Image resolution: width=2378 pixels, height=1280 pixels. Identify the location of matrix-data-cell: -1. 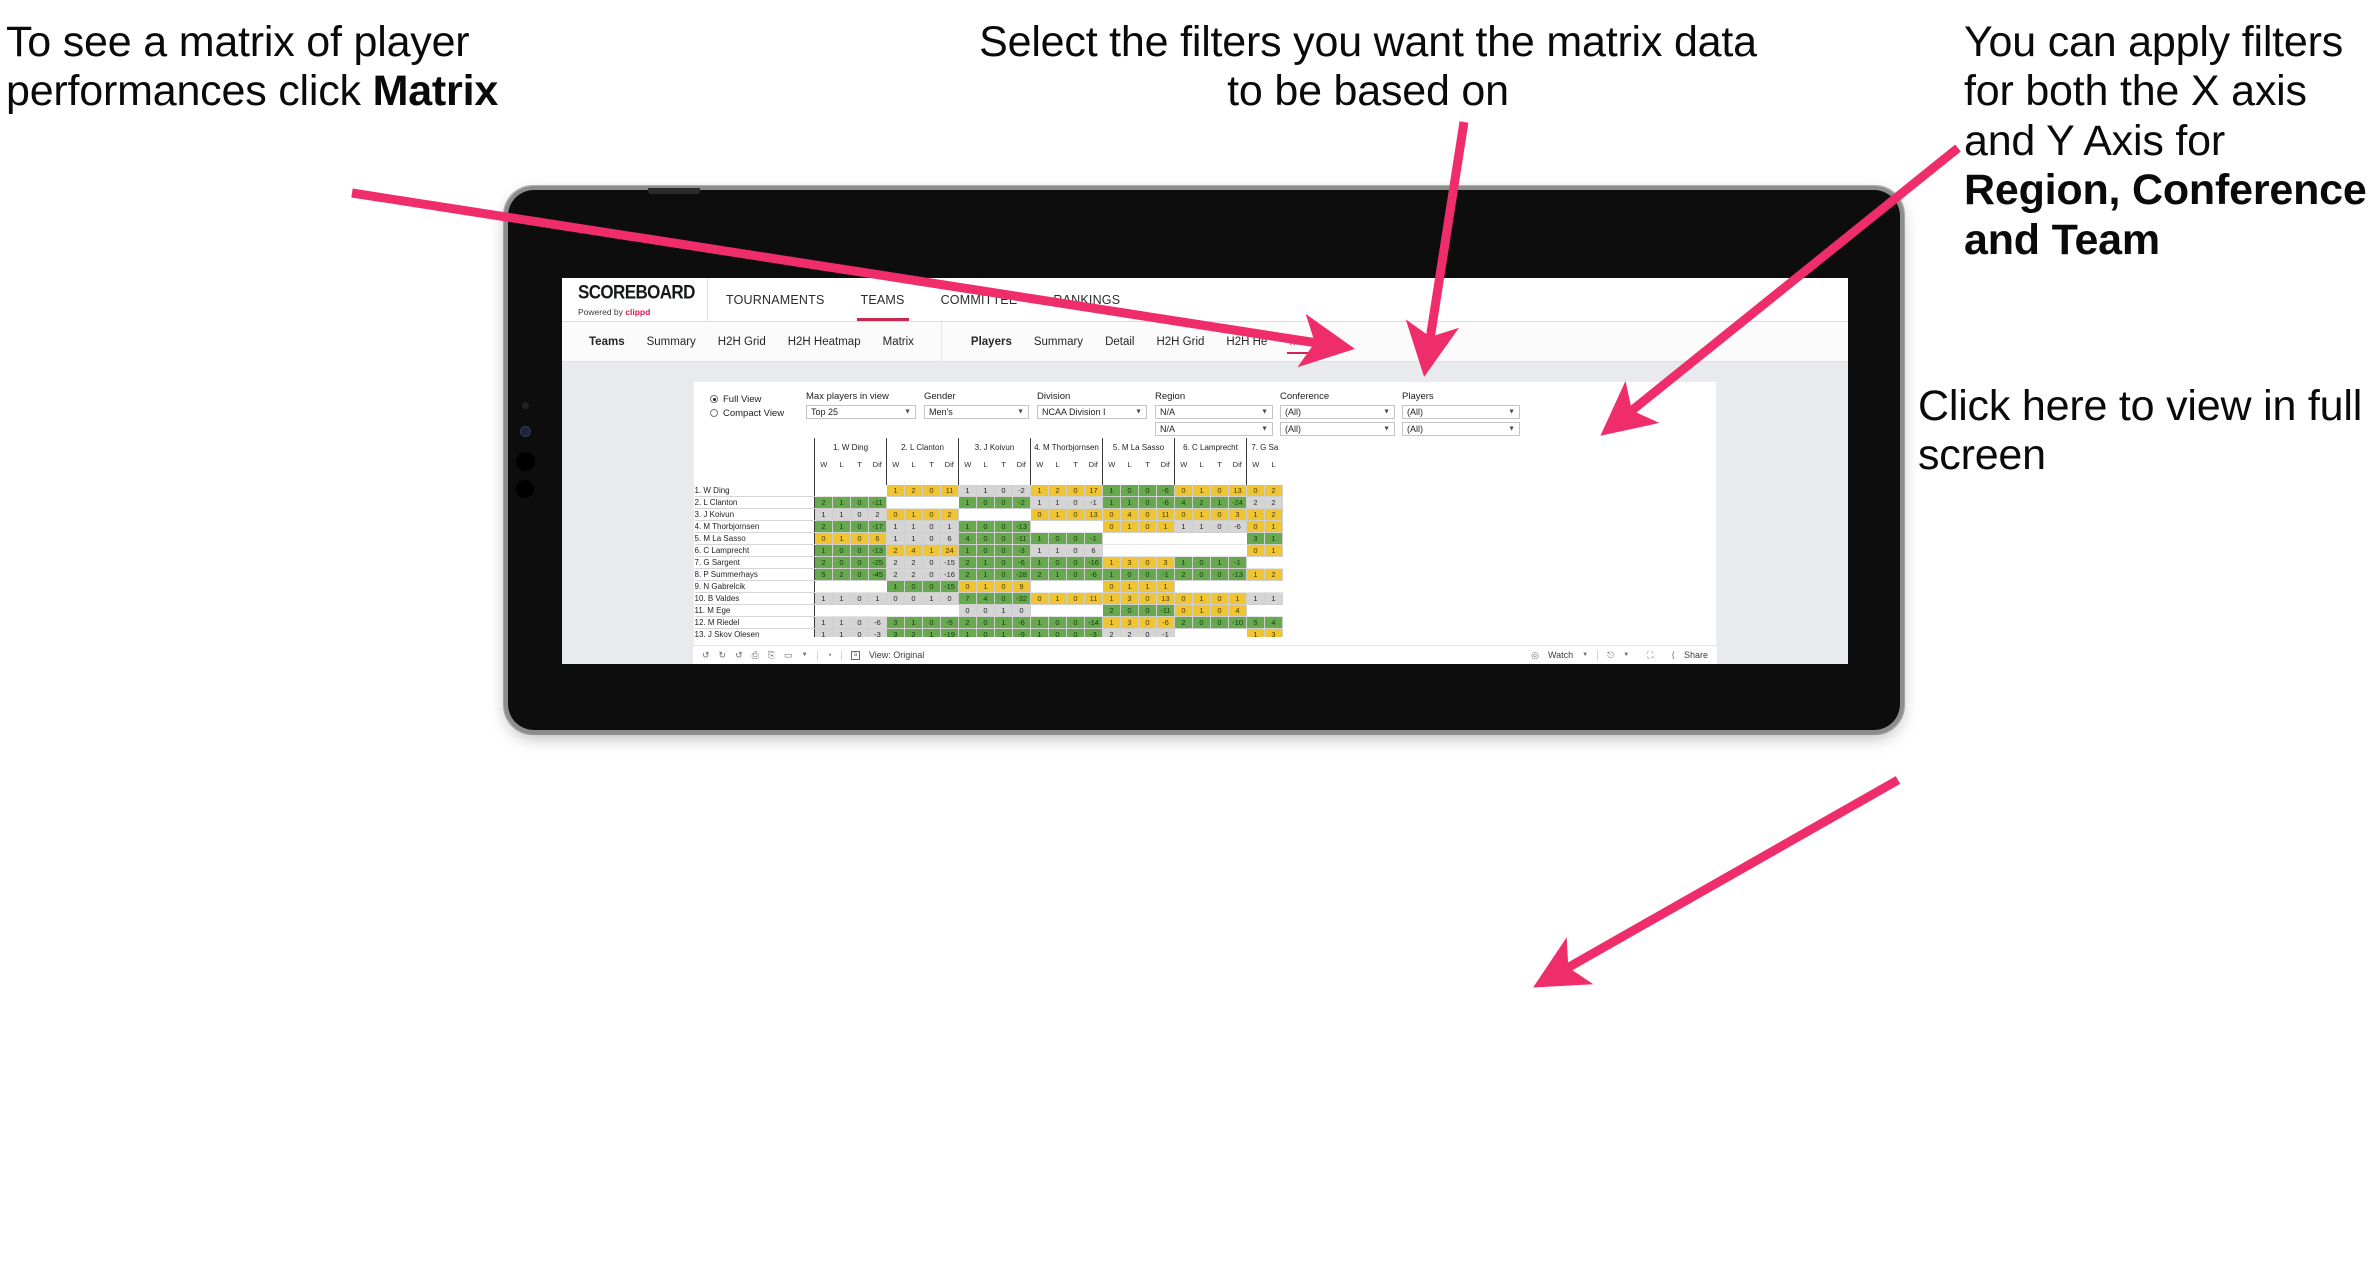
(1165, 632).